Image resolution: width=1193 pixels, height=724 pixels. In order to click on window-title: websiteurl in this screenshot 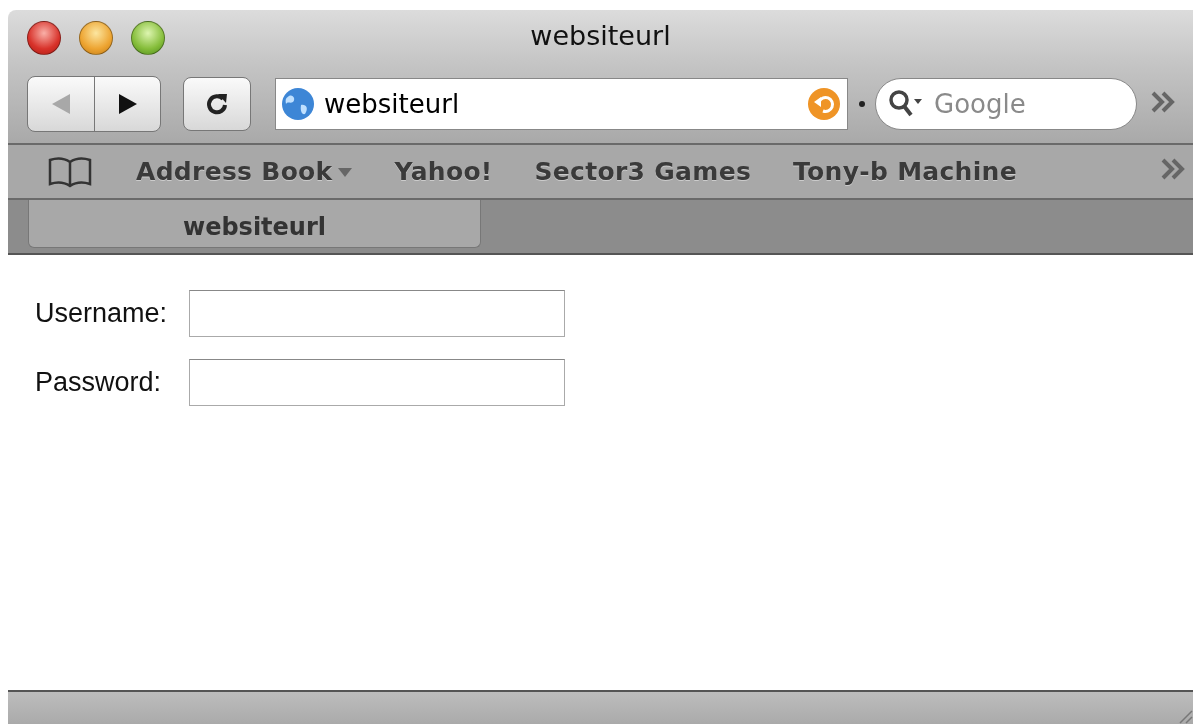, I will do `click(600, 35)`.